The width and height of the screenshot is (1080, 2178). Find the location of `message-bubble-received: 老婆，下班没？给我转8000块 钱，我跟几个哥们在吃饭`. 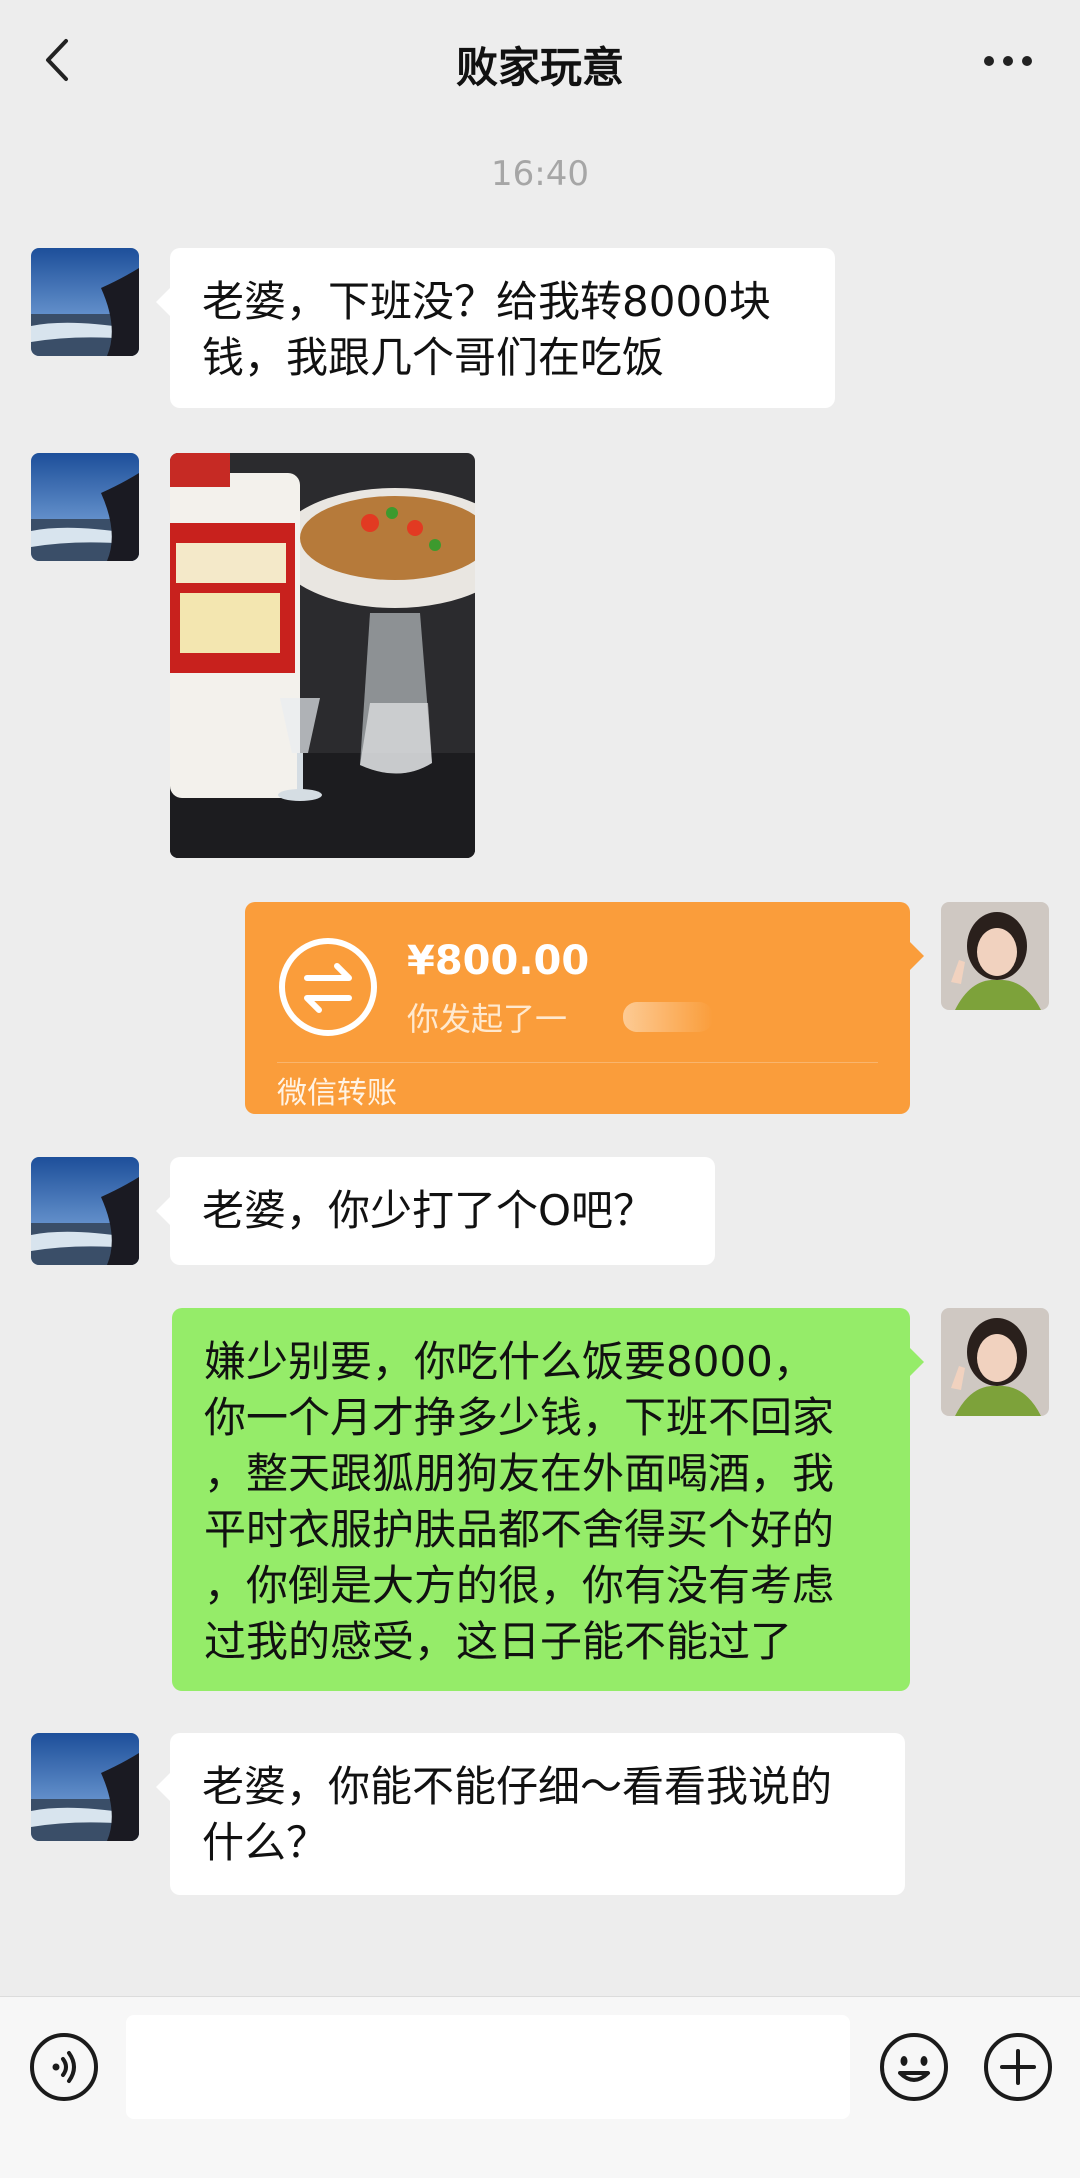

message-bubble-received: 老婆，下班没？给我转8000块 钱，我跟几个哥们在吃饭 is located at coordinates (495, 328).